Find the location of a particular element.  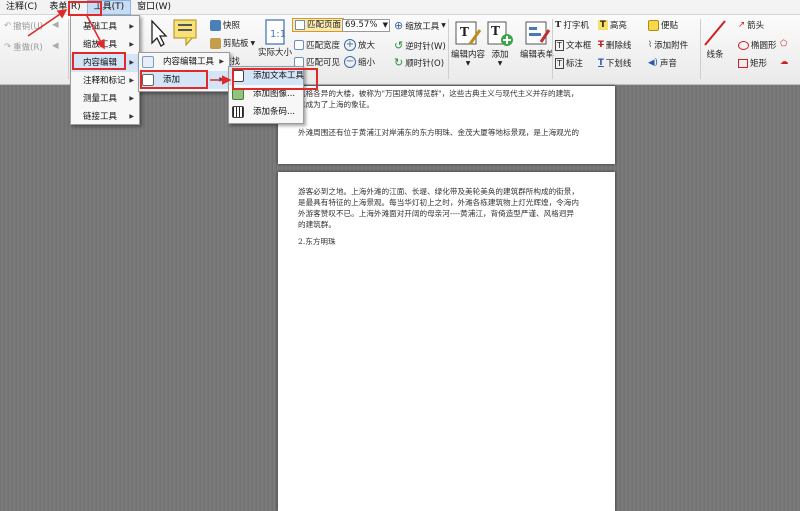

textbox-label: 文本框 is located at coordinates (578, 46).